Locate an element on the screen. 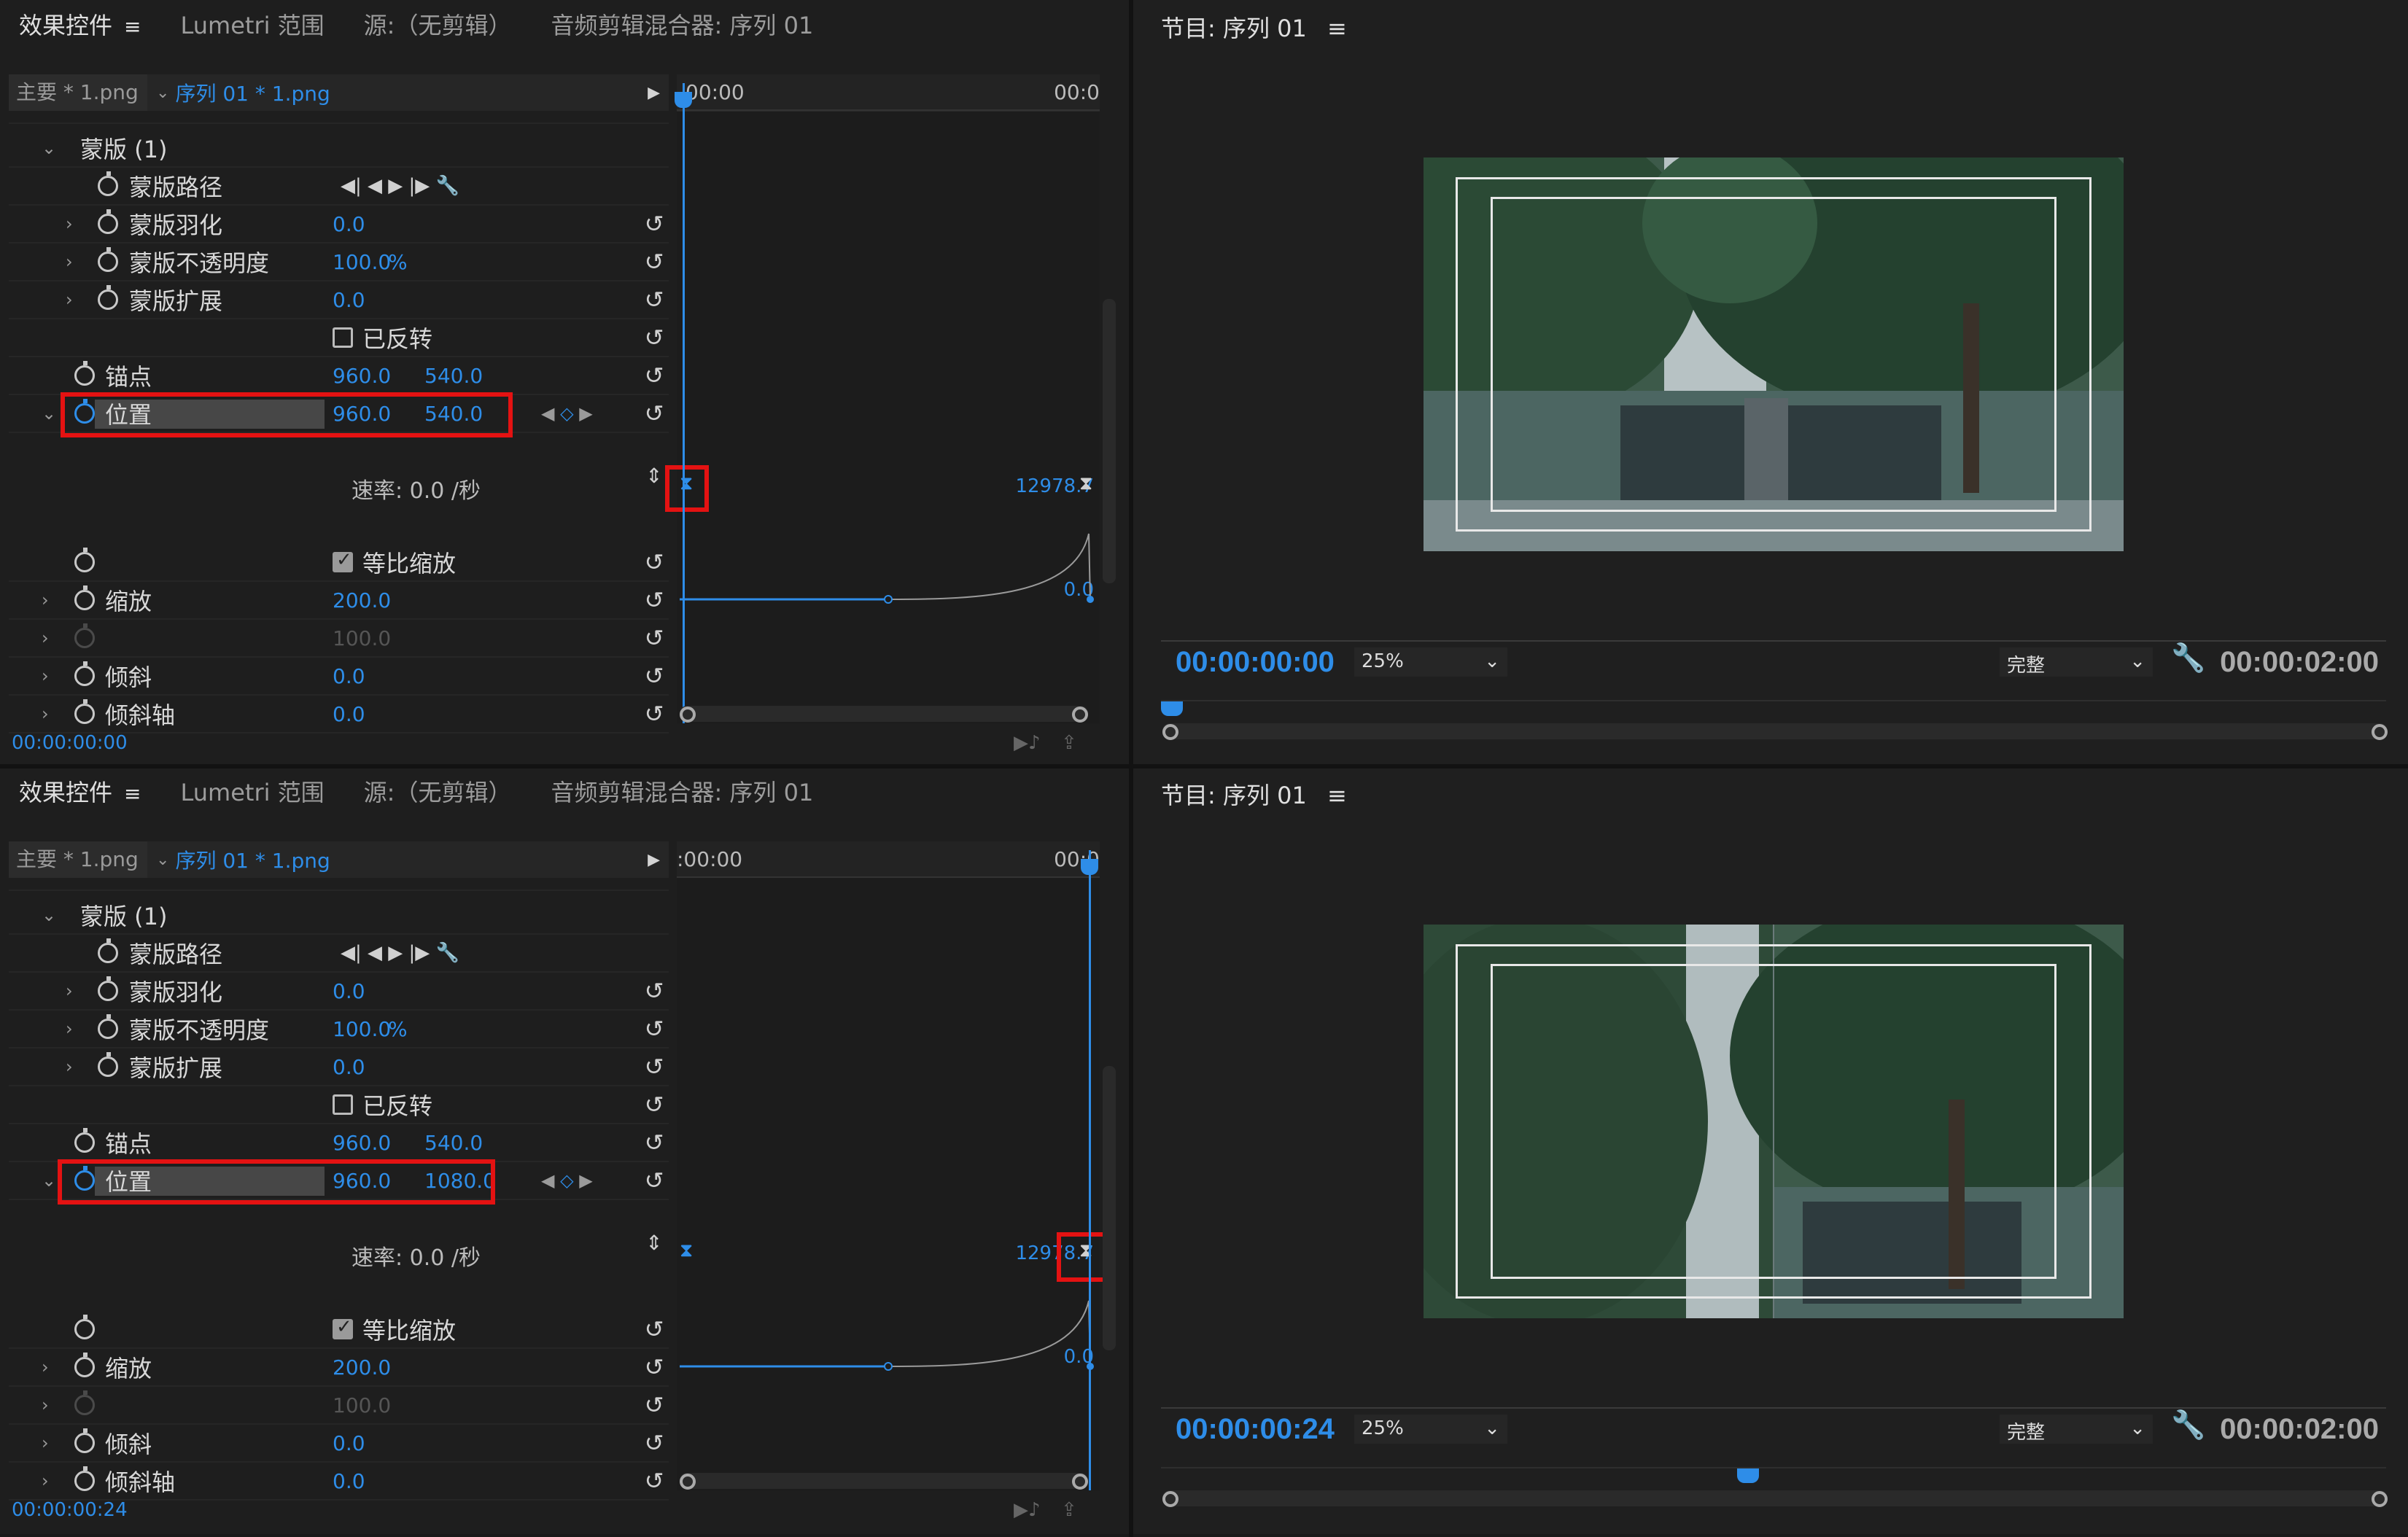 The image size is (2408, 1537). keyframe-marker: ⧗ is located at coordinates (1085, 483).